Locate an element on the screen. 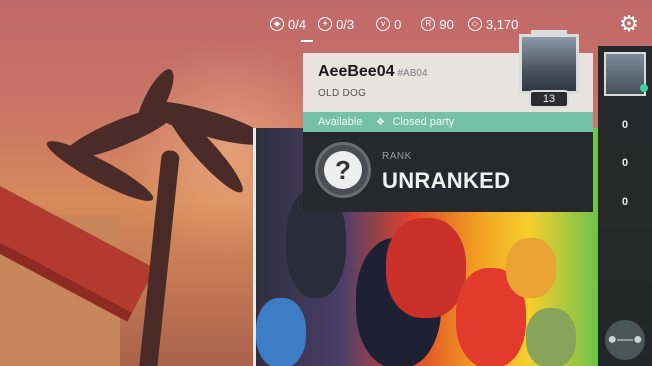 Image resolution: width=652 pixels, height=366 pixels. star-circle-icon: ✦ is located at coordinates (325, 24).